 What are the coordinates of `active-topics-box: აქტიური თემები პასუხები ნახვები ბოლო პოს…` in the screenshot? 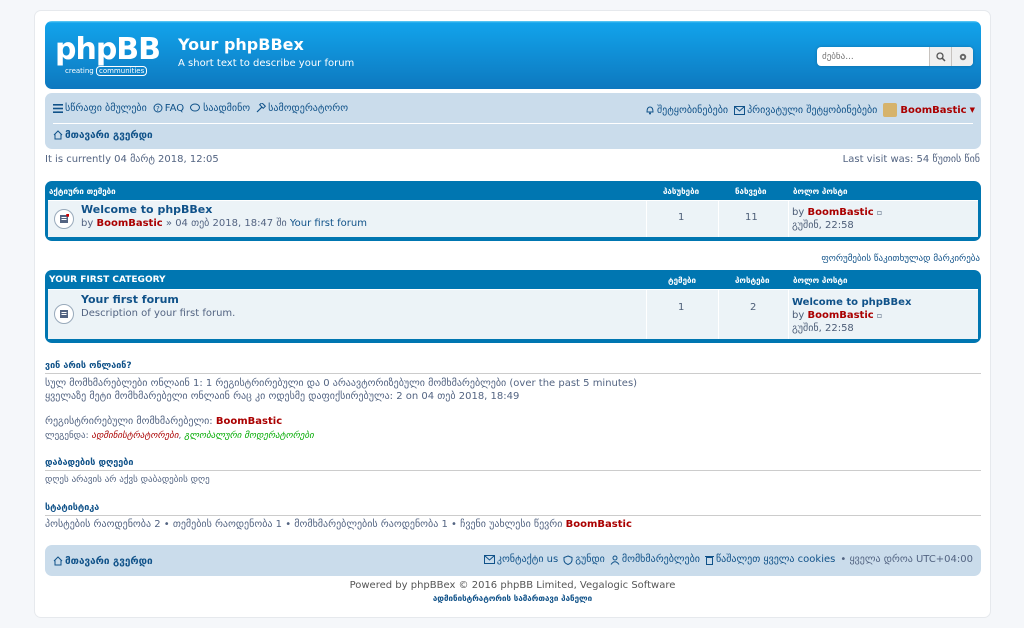 It's located at (513, 211).